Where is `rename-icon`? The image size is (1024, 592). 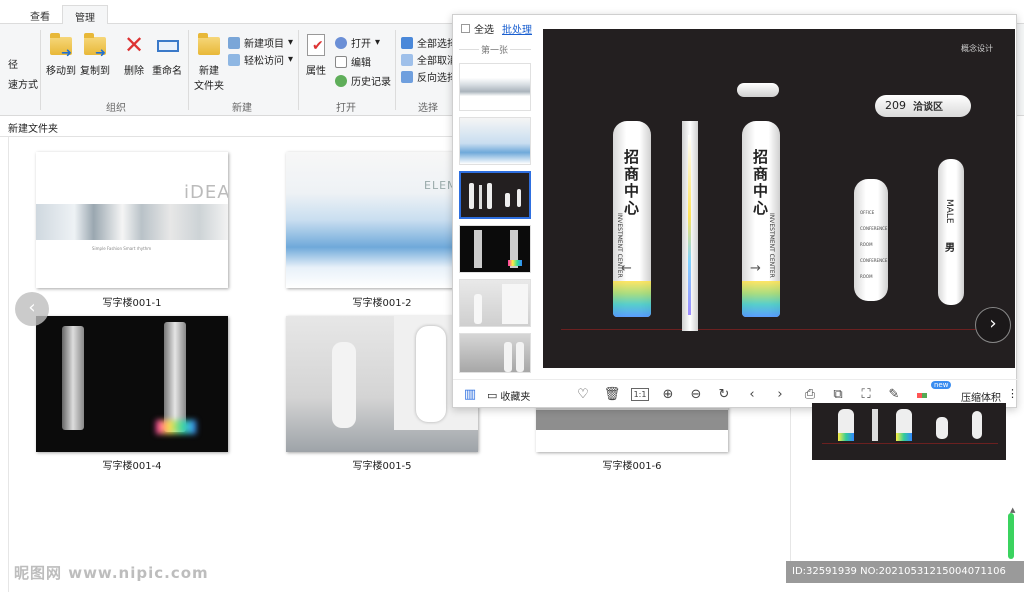
rename-icon is located at coordinates (167, 45).